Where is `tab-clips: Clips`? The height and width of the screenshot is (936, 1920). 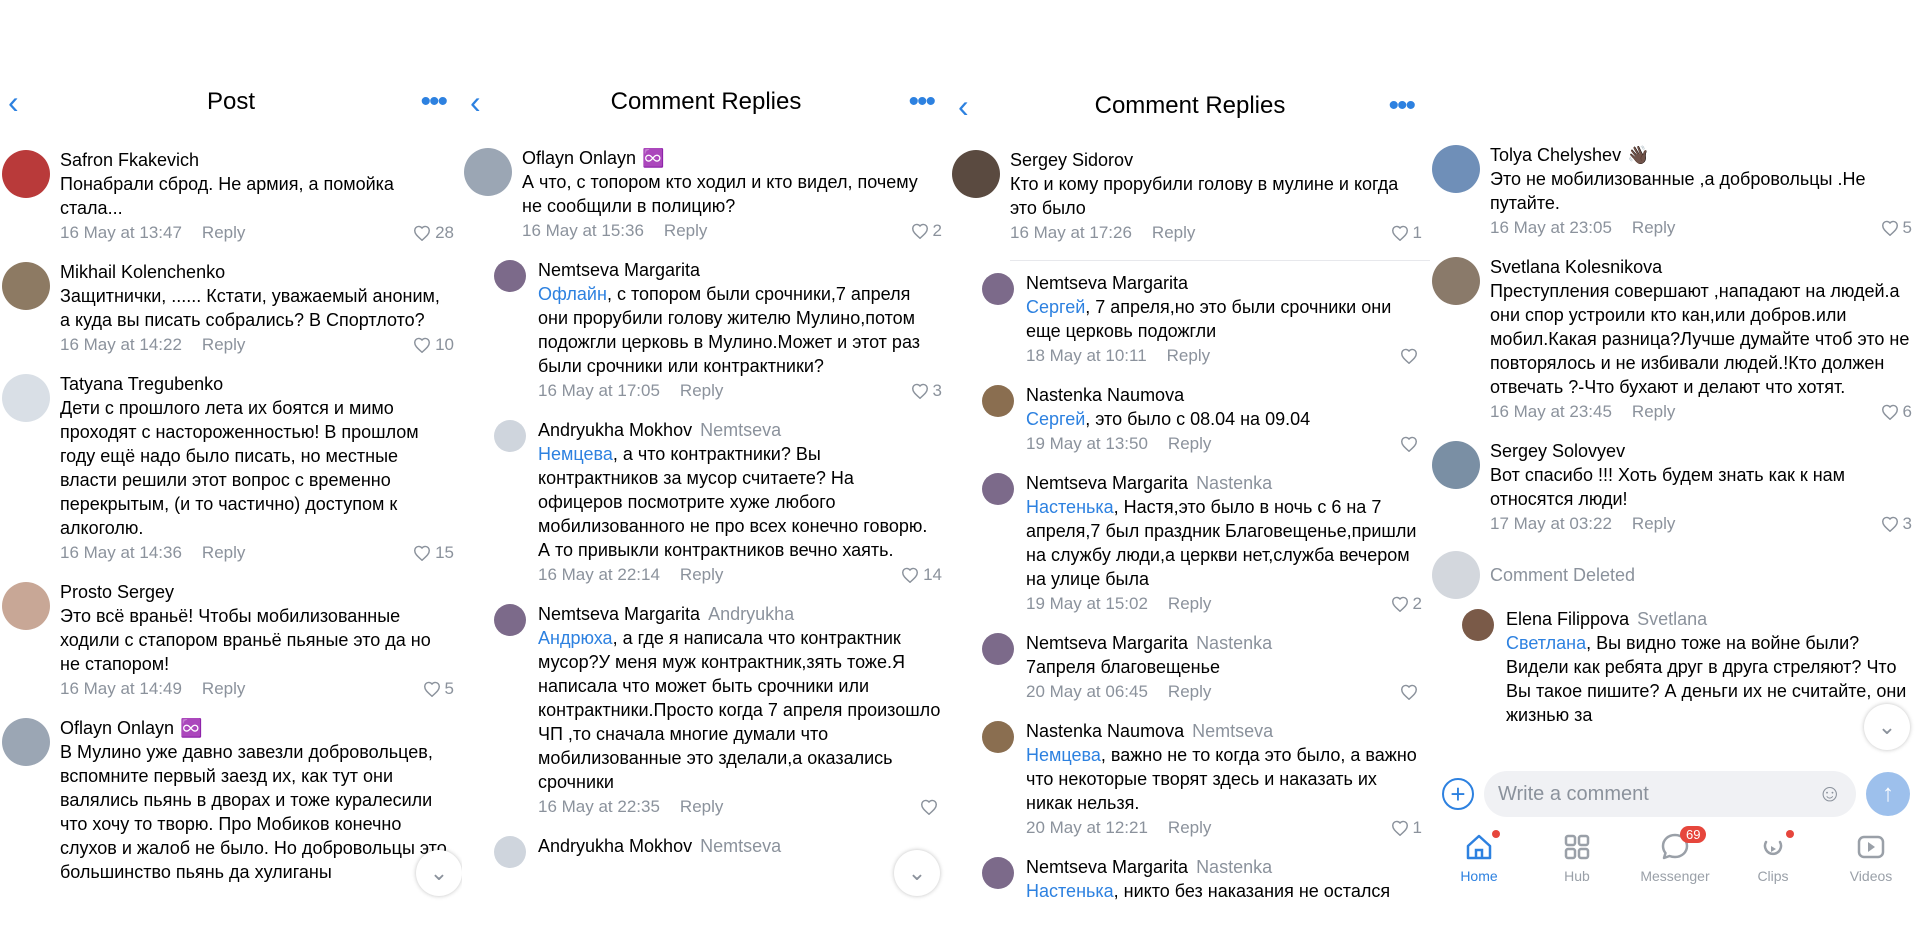 tab-clips: Clips is located at coordinates (1773, 857).